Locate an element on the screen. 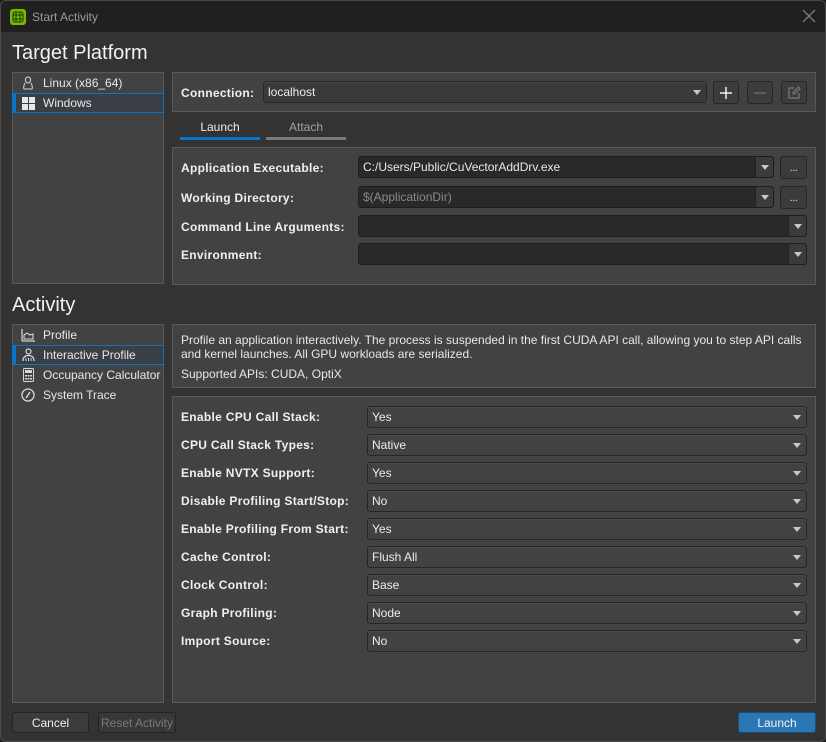 The image size is (826, 742). option-label: Graph Profiling: is located at coordinates (229, 613).